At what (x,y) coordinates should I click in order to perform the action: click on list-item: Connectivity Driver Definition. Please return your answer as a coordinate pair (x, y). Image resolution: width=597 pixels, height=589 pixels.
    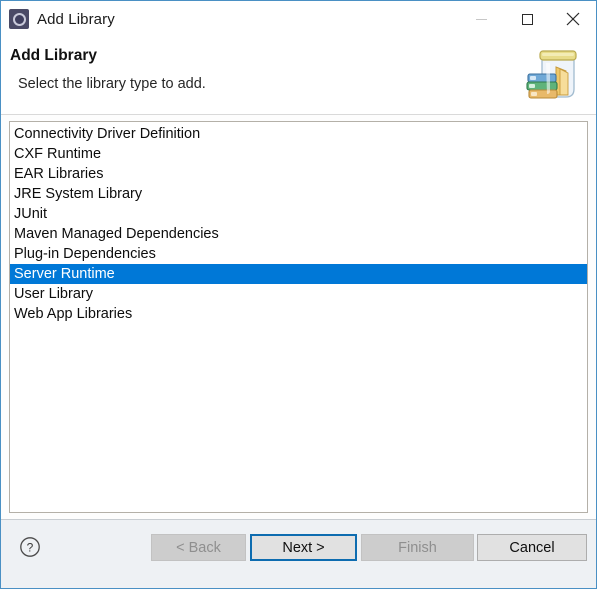
    Looking at the image, I should click on (298, 134).